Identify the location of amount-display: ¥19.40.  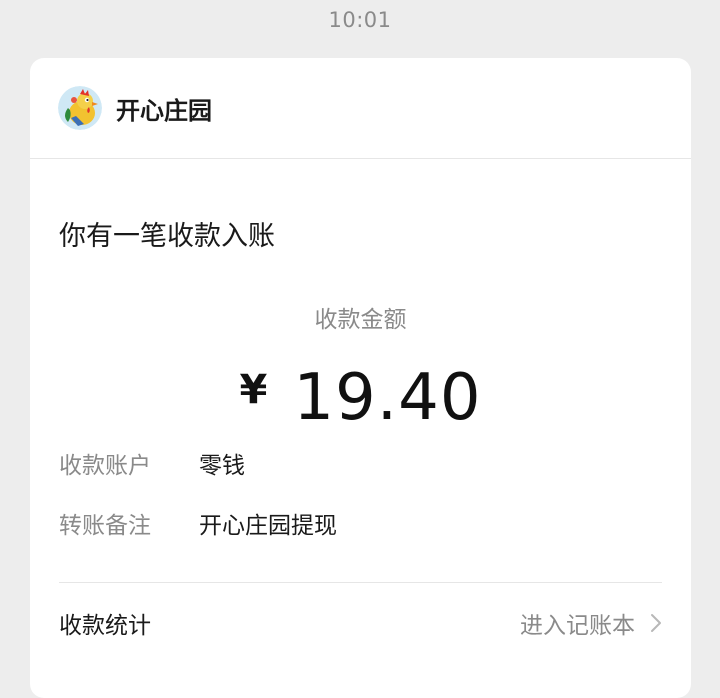
(360, 402).